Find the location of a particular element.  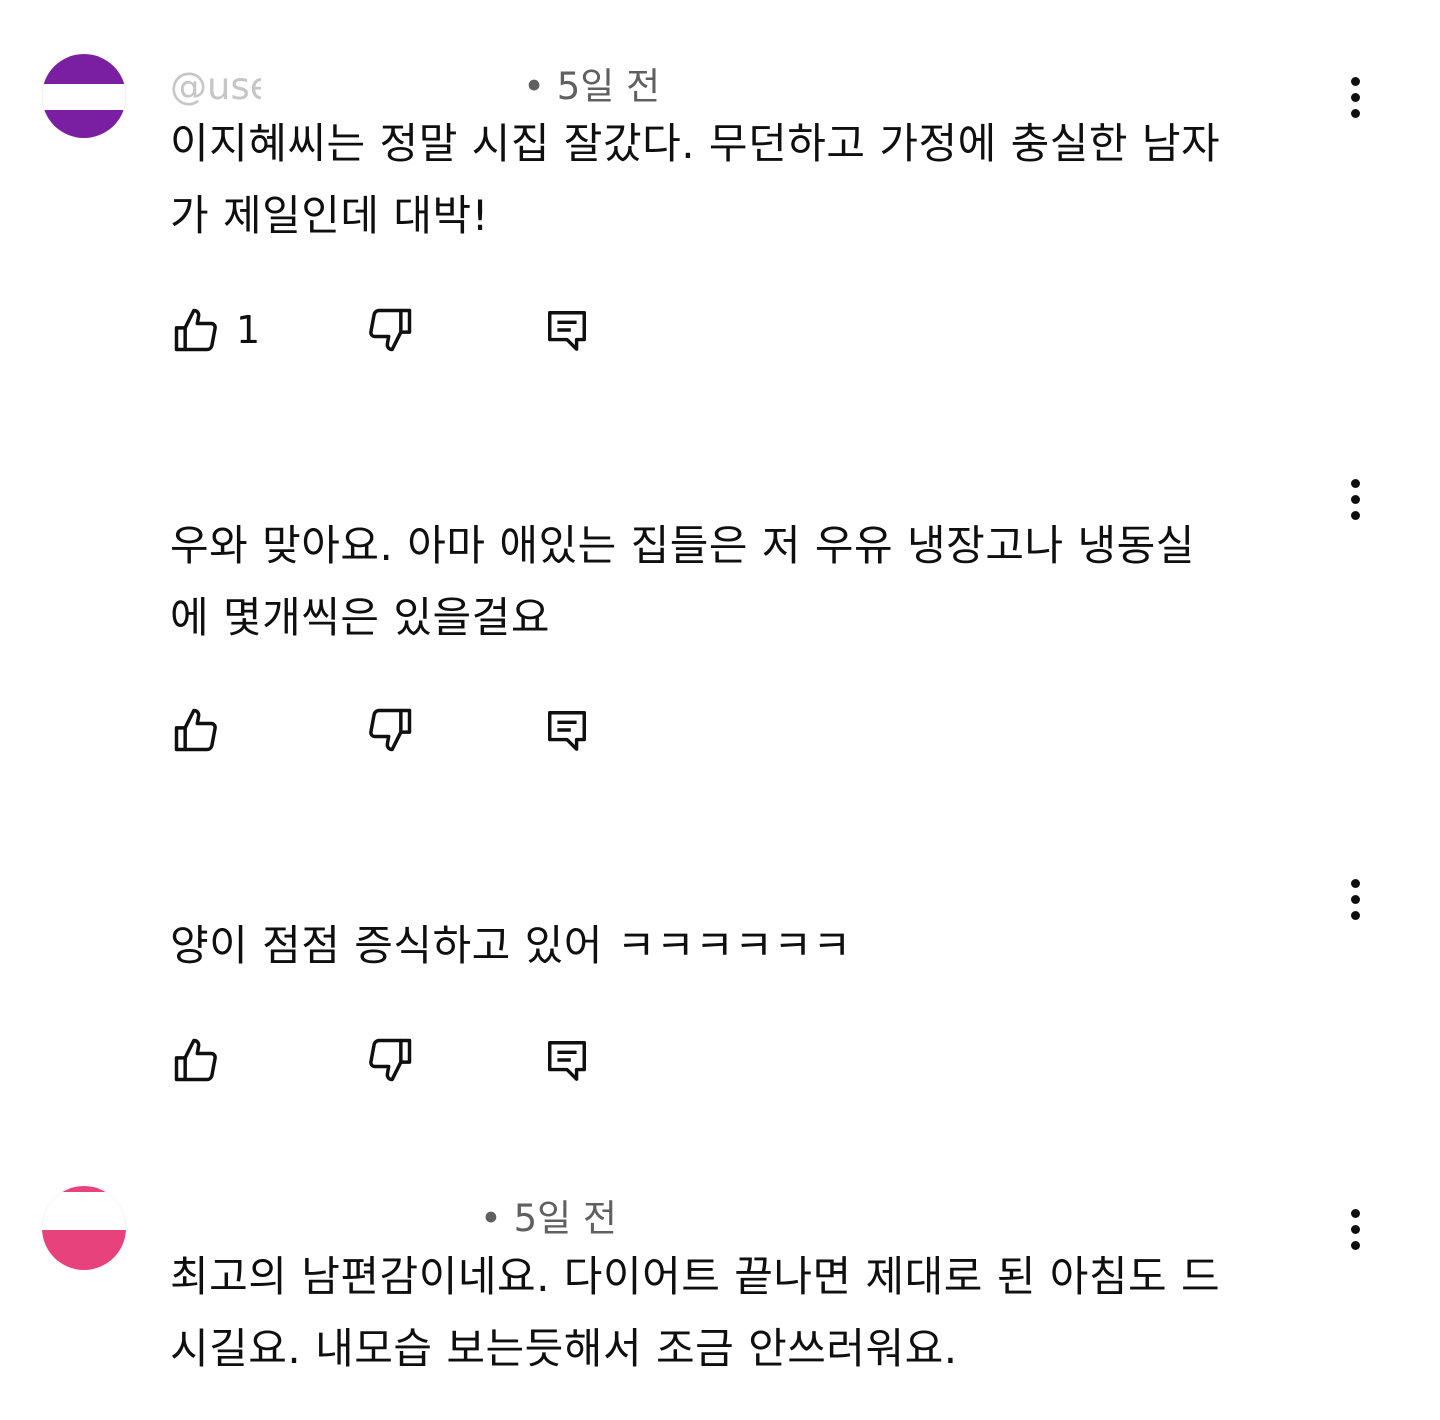

comment-text-line: 양이 점점 증식하고 있어 ㅋㅋㅋㅋㅋㅋ is located at coordinates (511, 945).